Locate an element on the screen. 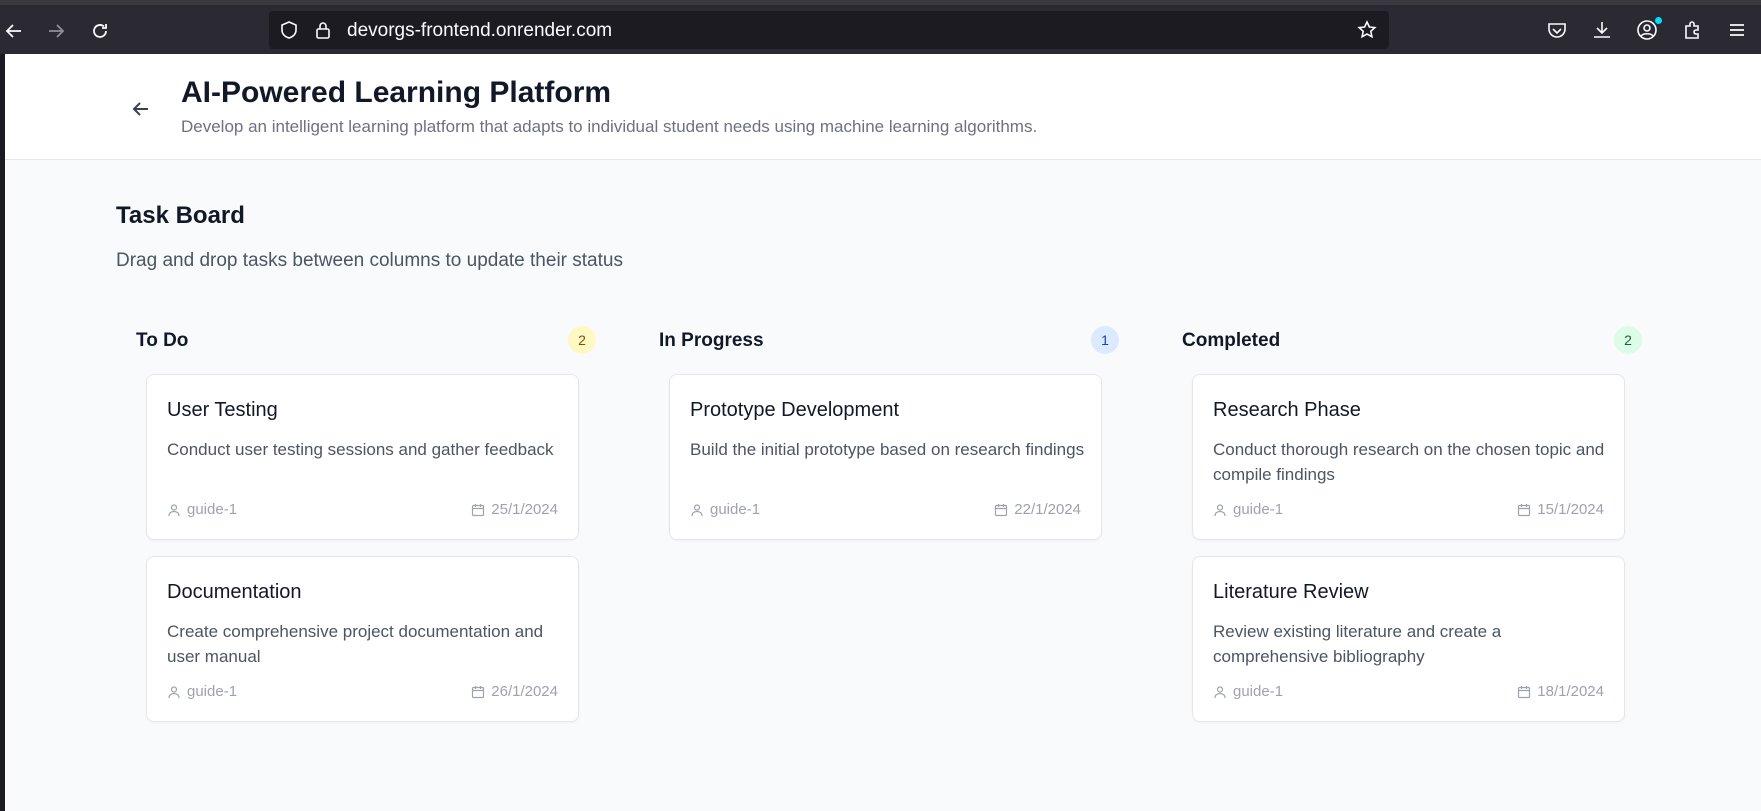 The image size is (1761, 811). back-button is located at coordinates (141, 109).